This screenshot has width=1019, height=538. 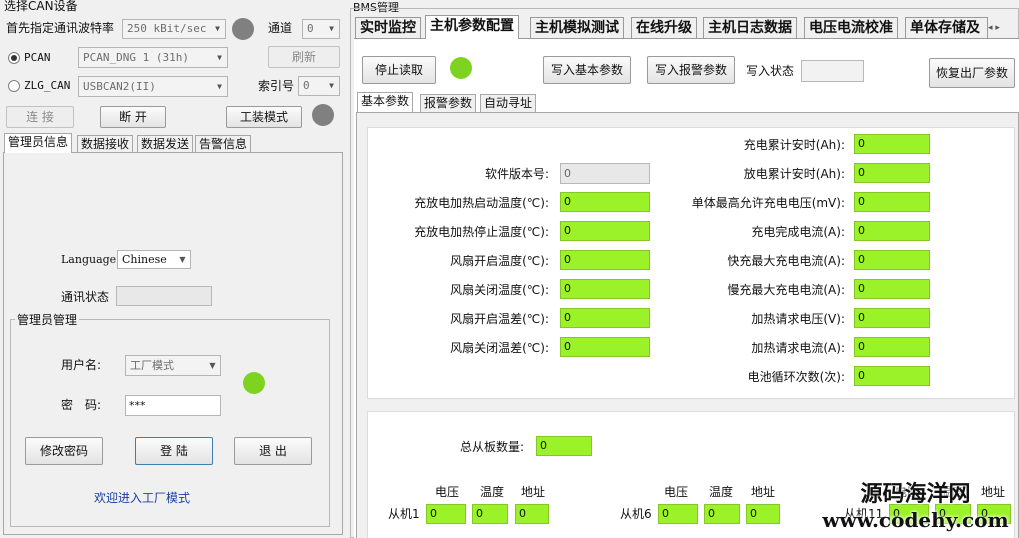 I want to click on fan-on-diff-input: 0, so click(x=605, y=318).